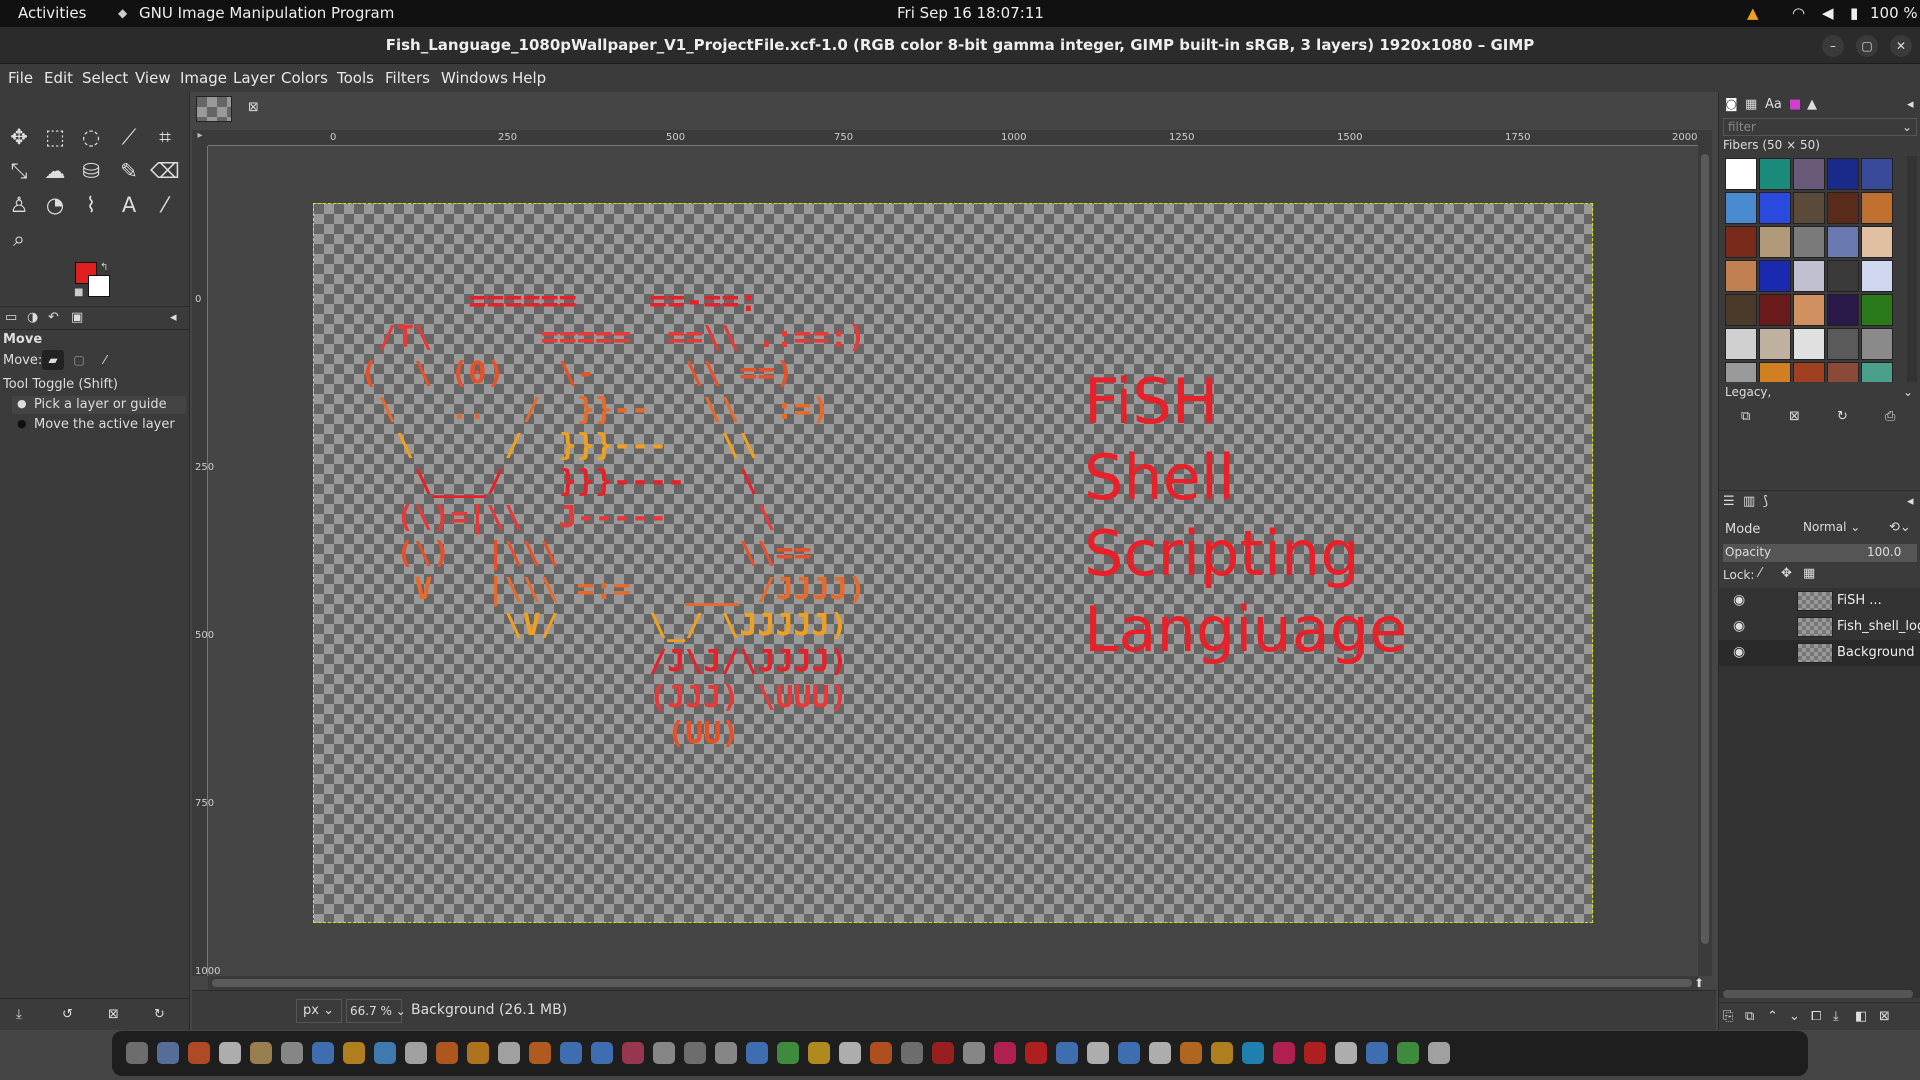 Image resolution: width=1920 pixels, height=1080 pixels. Describe the element at coordinates (53, 360) in the screenshot. I see `move-layer-icon: ▰` at that location.